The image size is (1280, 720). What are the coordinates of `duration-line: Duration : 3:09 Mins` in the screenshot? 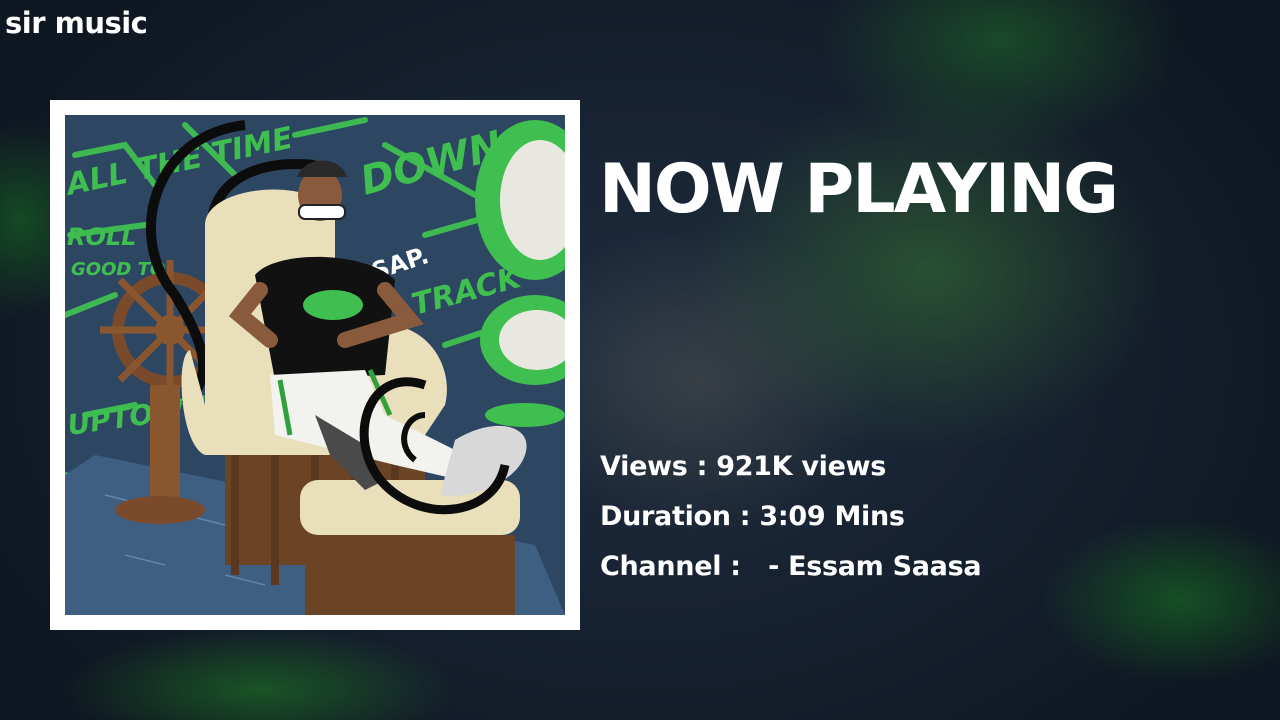 It's located at (752, 516).